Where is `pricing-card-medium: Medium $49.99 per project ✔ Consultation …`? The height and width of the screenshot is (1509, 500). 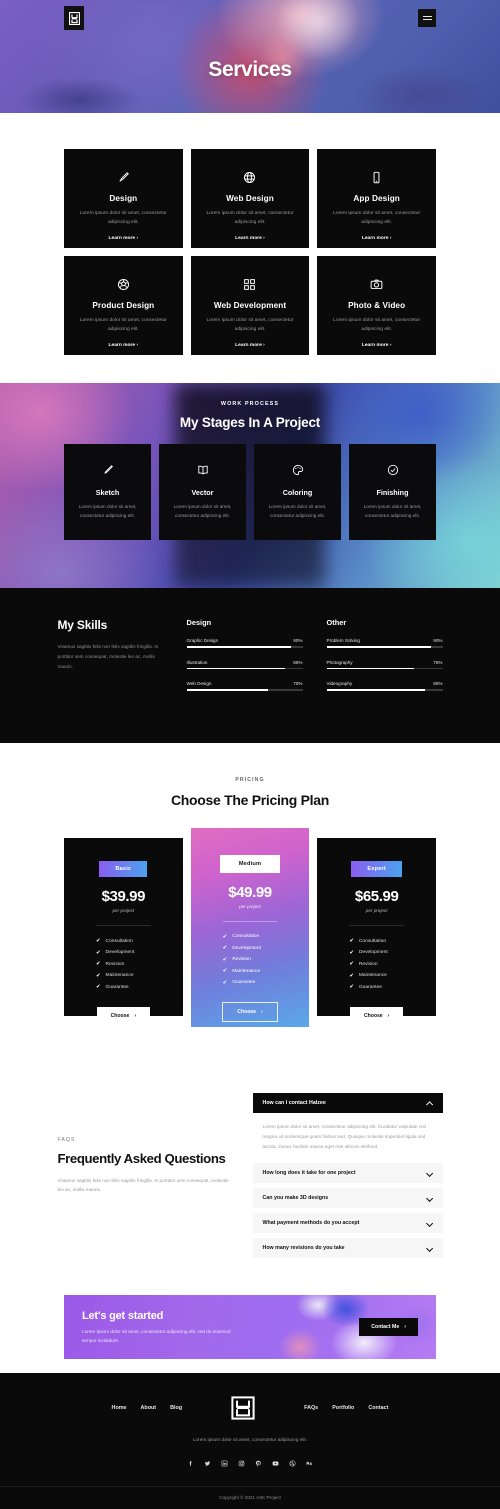 pricing-card-medium: Medium $49.99 per project ✔ Consultation … is located at coordinates (250, 927).